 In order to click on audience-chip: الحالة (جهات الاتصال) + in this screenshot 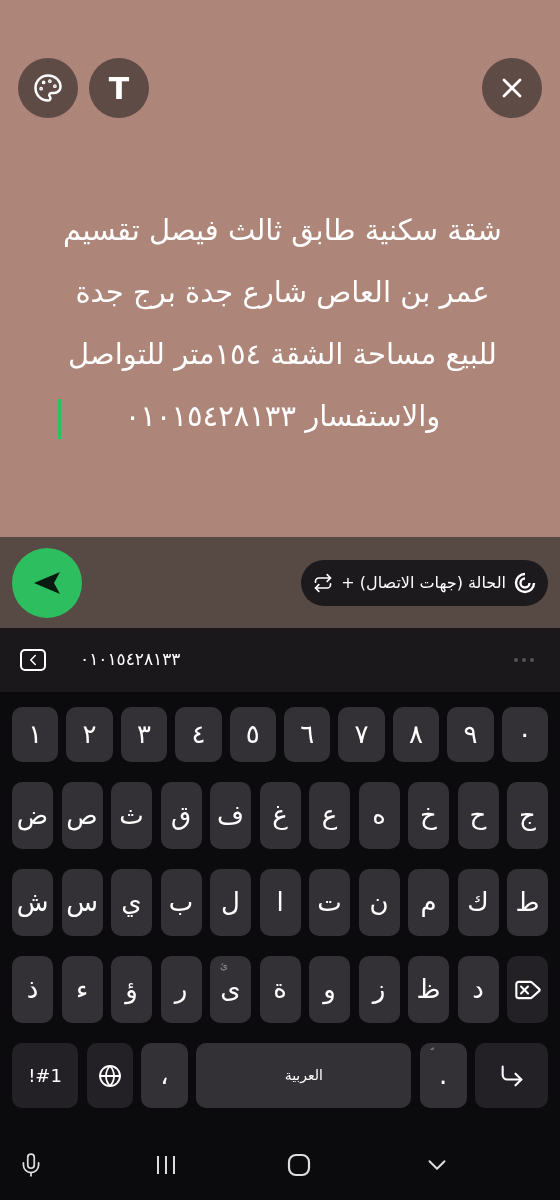, I will do `click(424, 582)`.